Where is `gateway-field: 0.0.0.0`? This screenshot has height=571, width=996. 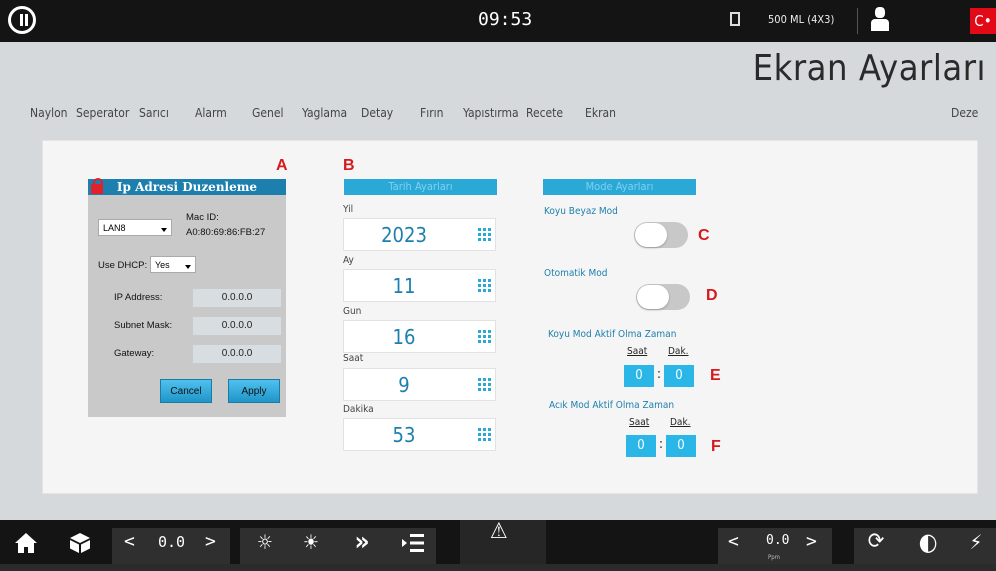
gateway-field: 0.0.0.0 is located at coordinates (237, 354).